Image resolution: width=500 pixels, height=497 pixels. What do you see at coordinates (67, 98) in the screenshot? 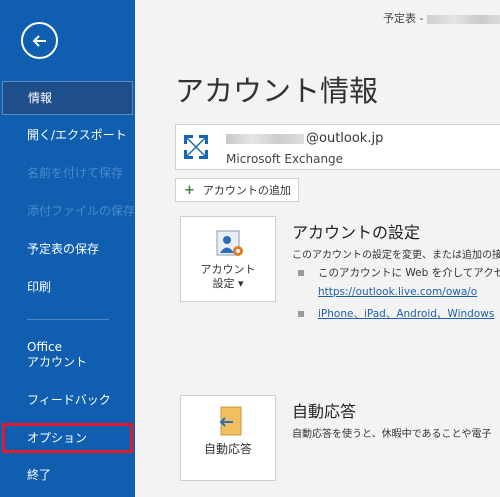
I see `nav-info: 情報` at bounding box center [67, 98].